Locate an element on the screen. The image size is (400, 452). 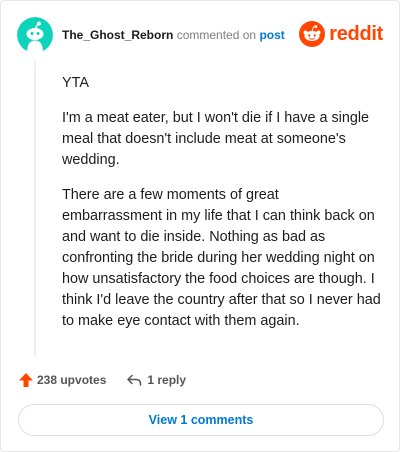
thread-line is located at coordinates (35, 209).